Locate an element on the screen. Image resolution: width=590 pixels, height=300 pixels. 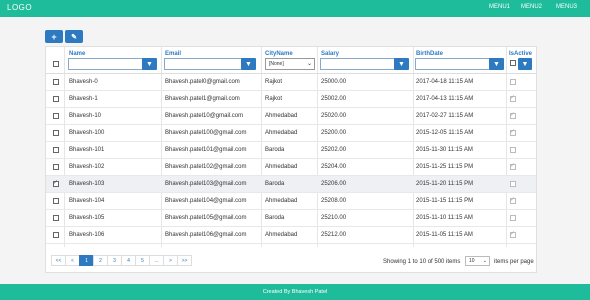
cell-birthdate: 2015-11-20 11:15 PM is located at coordinates (445, 184).